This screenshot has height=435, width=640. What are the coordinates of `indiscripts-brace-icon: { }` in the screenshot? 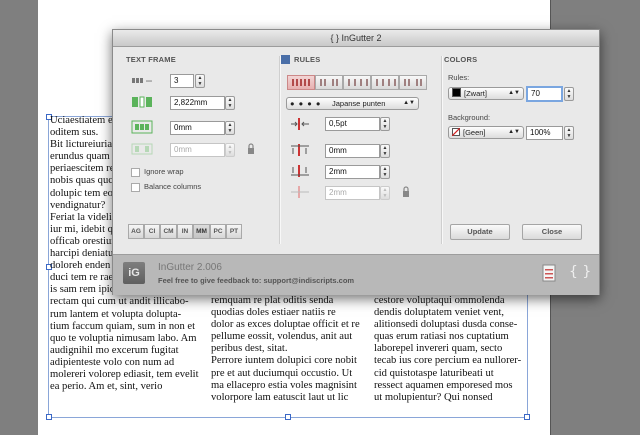 It's located at (580, 272).